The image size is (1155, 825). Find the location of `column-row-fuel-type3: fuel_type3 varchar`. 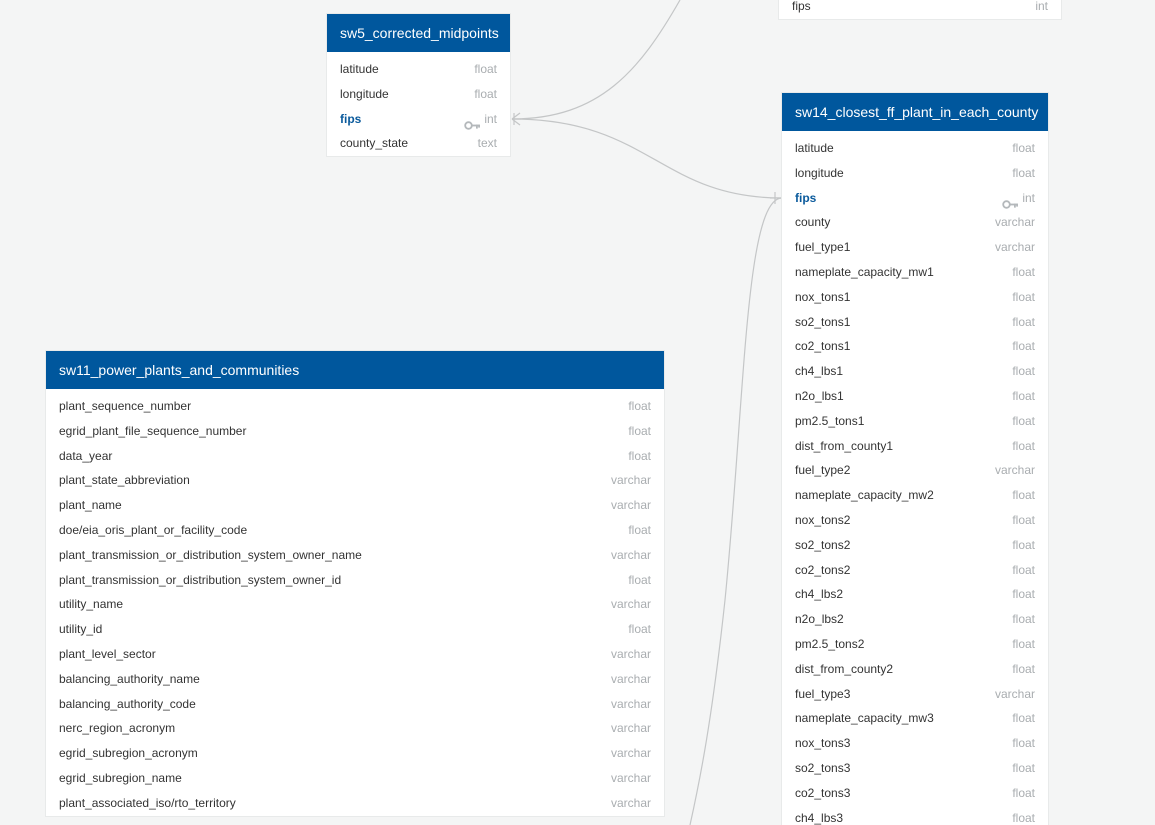

column-row-fuel-type3: fuel_type3 varchar is located at coordinates (915, 694).